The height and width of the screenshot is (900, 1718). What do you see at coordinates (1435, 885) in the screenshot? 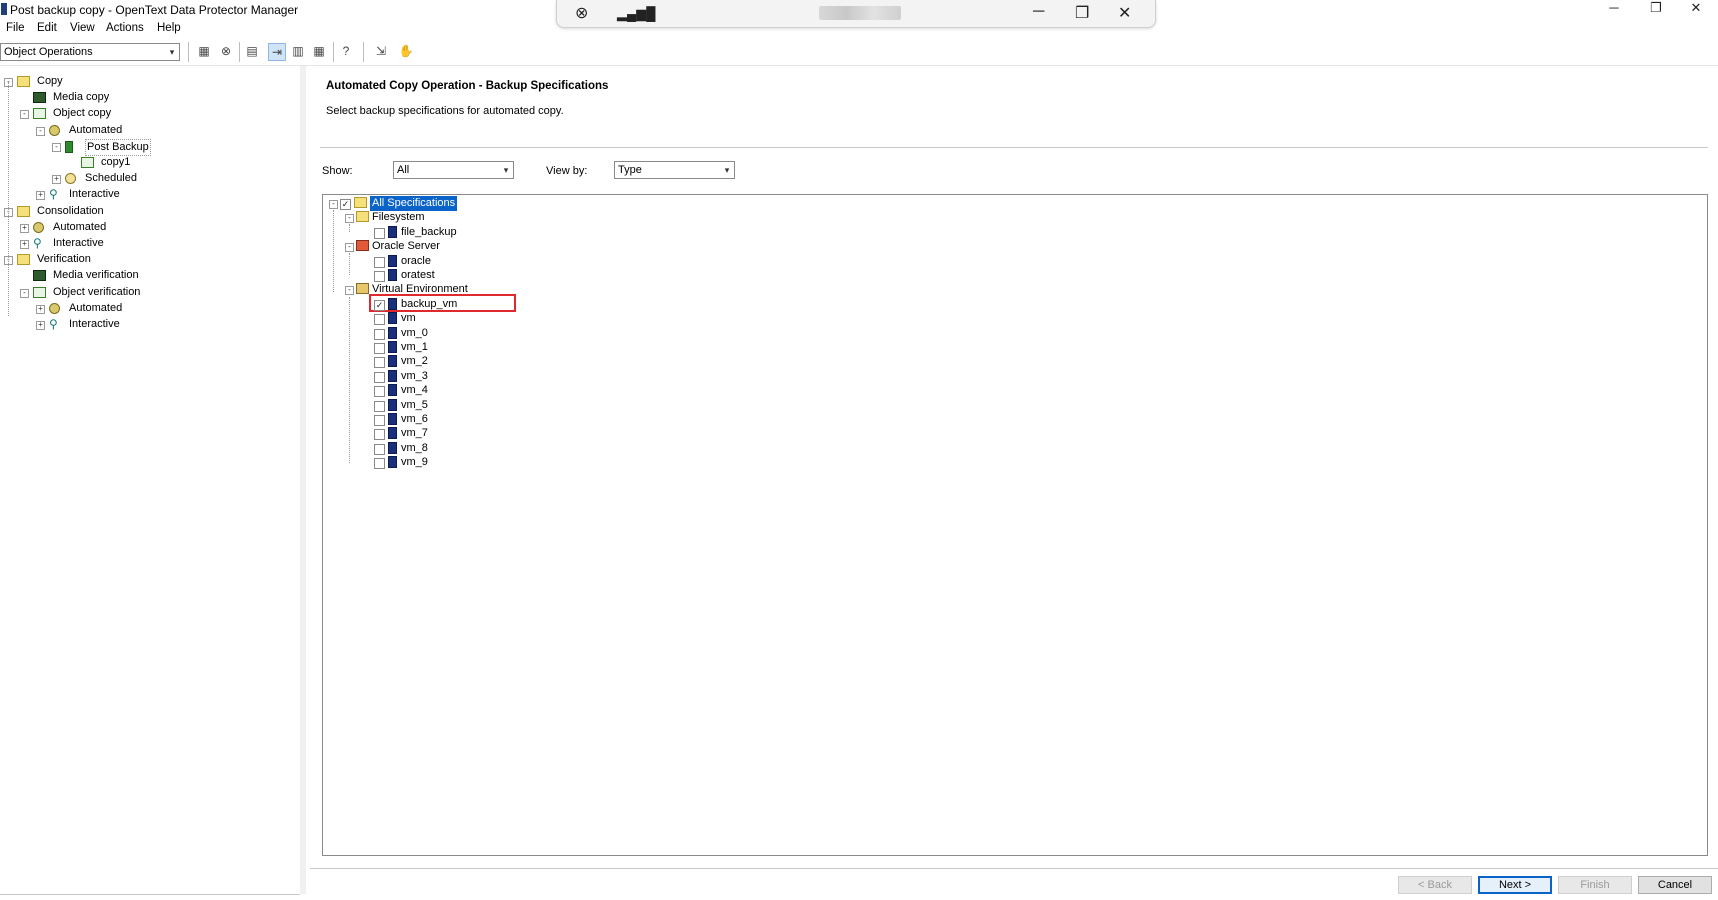
I see `back-button: < Back` at bounding box center [1435, 885].